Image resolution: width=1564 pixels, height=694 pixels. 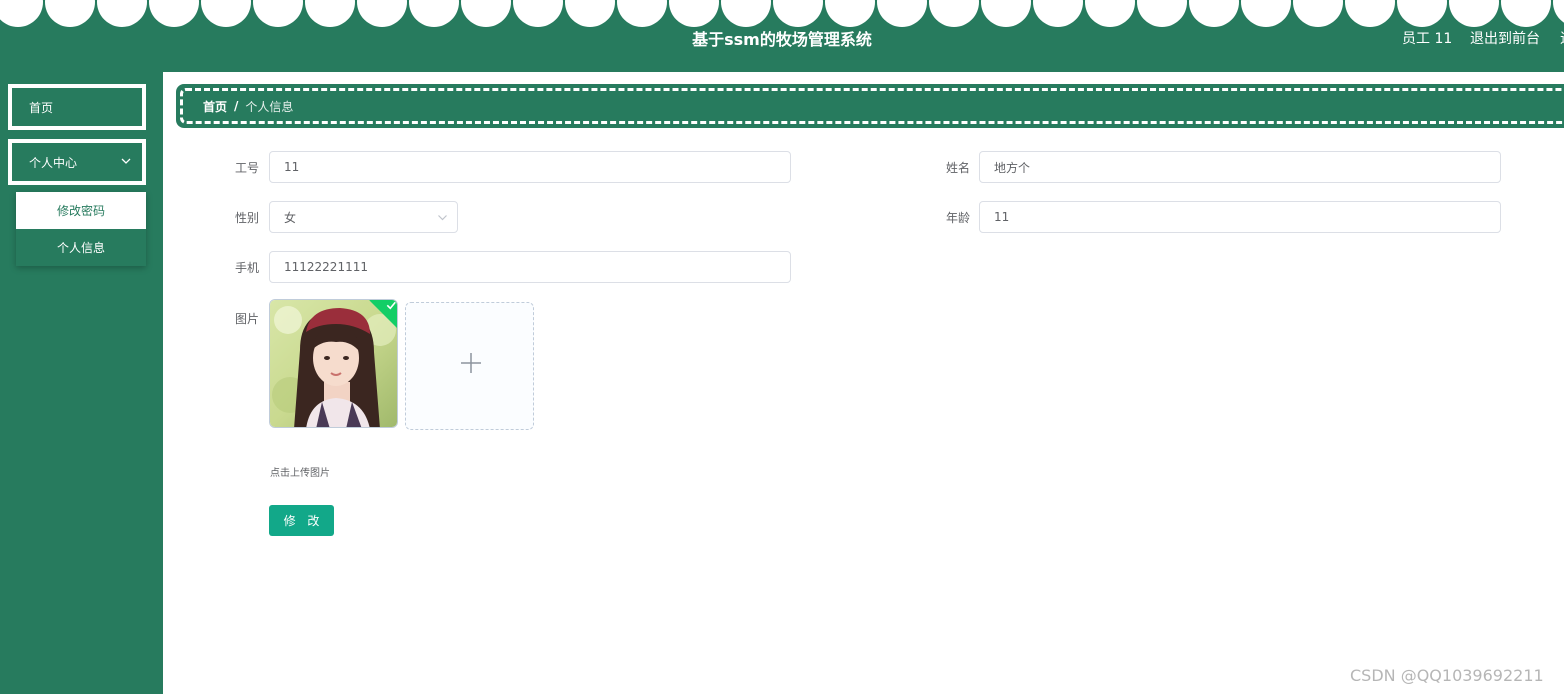 I want to click on name-value: 地方个, so click(x=1012, y=167).